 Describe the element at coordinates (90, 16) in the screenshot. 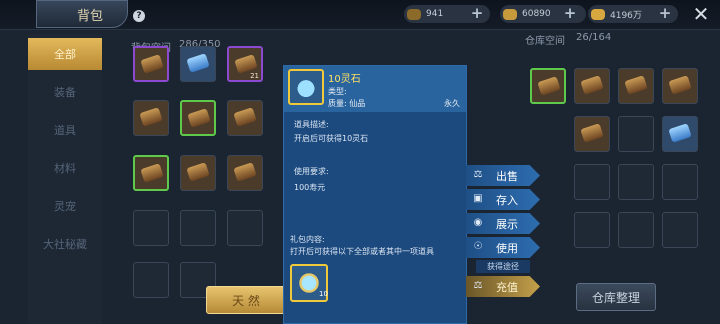

I see `page-title-text: 背包` at that location.